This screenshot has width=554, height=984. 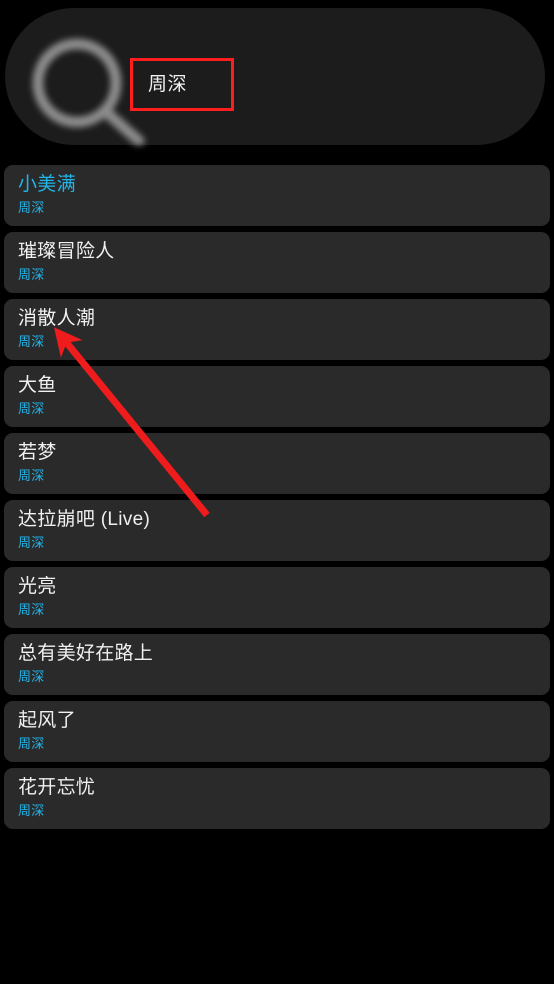 I want to click on table-row: 小美满 周深, so click(x=277, y=195).